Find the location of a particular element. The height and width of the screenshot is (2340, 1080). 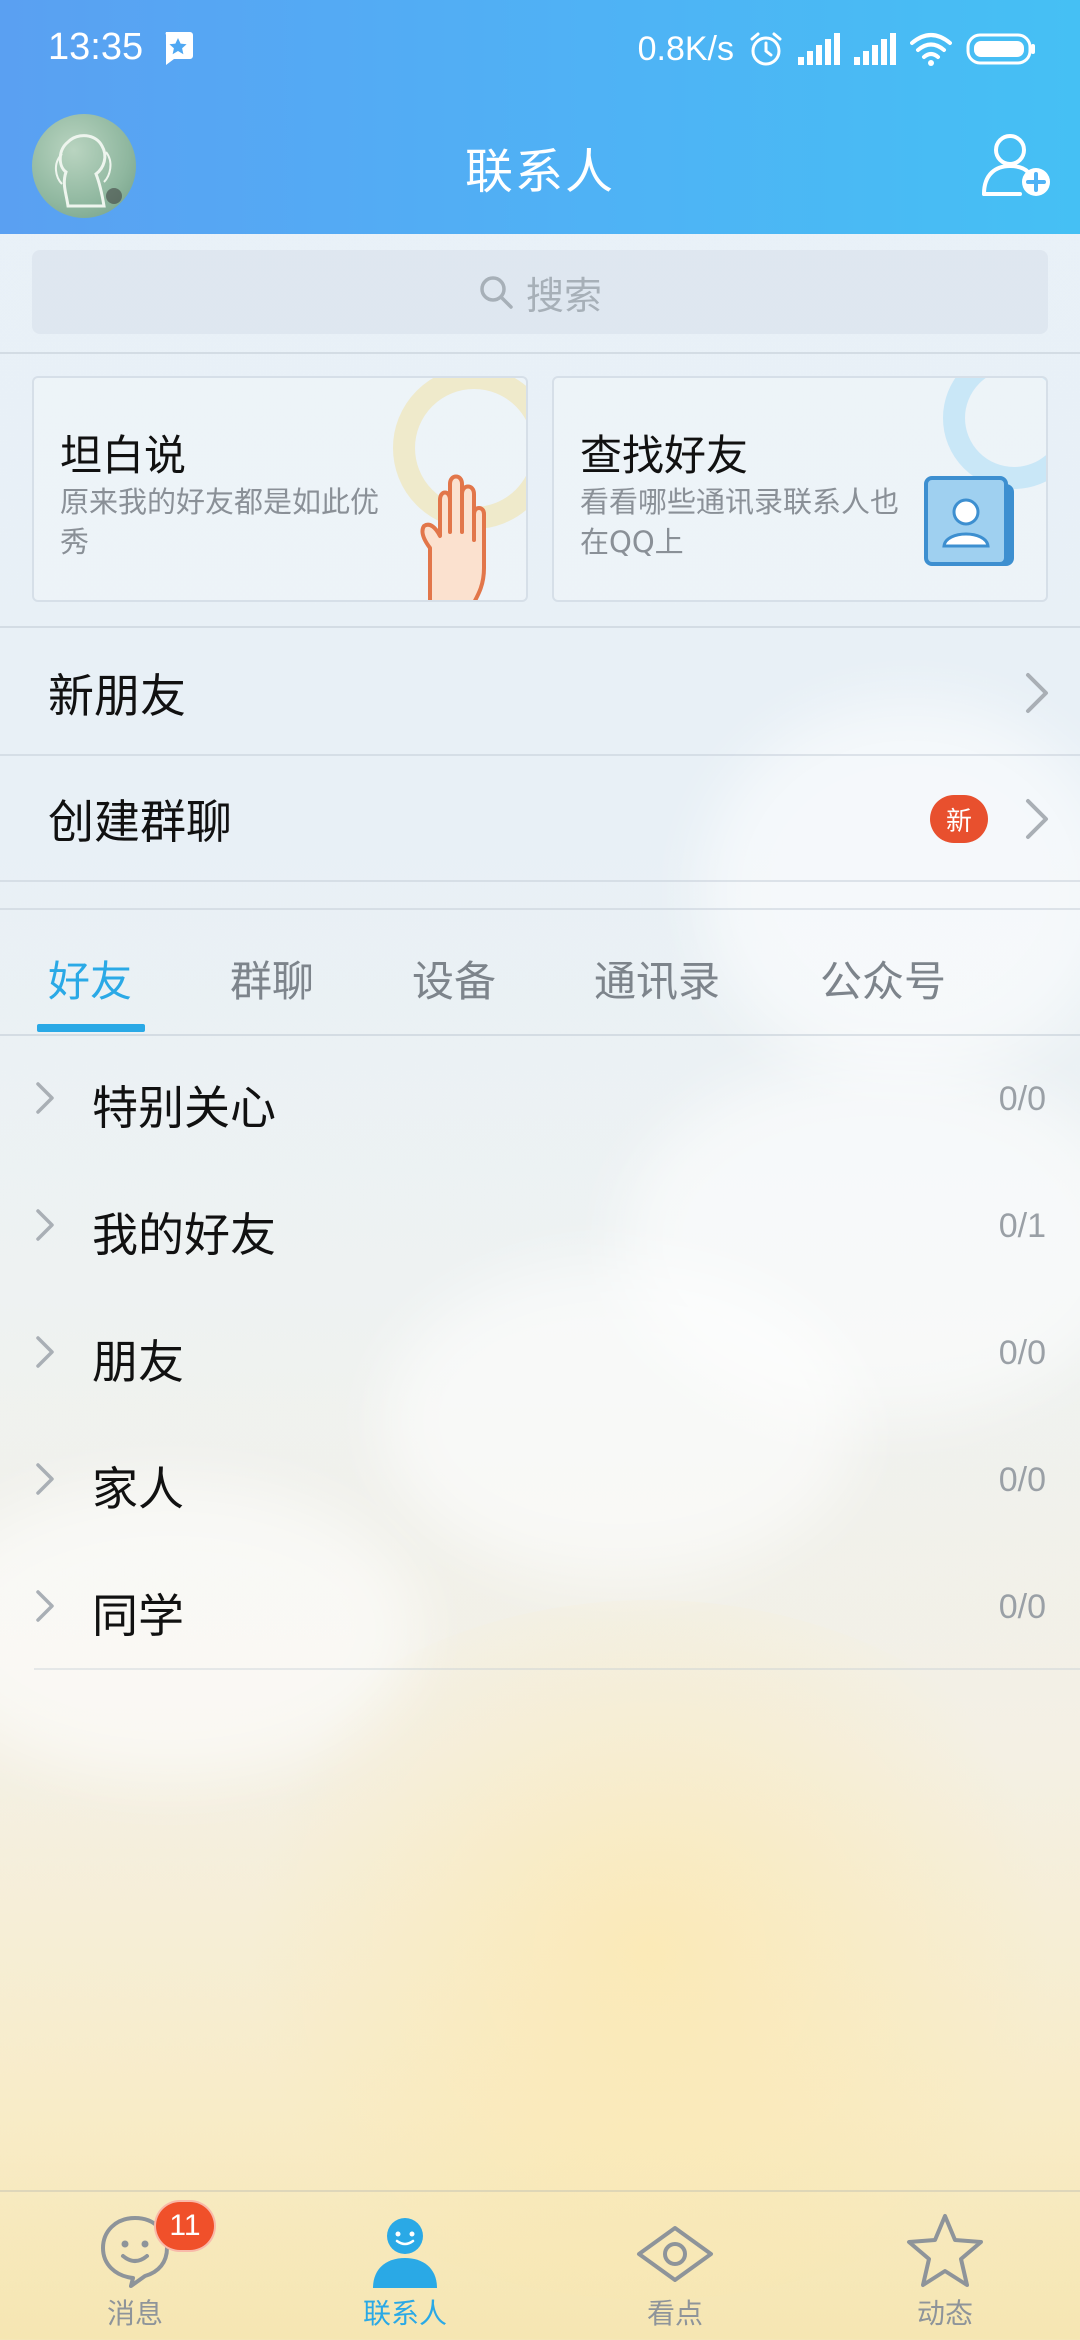

card-description: 原来我的好友都是如此优秀 is located at coordinates (220, 522).